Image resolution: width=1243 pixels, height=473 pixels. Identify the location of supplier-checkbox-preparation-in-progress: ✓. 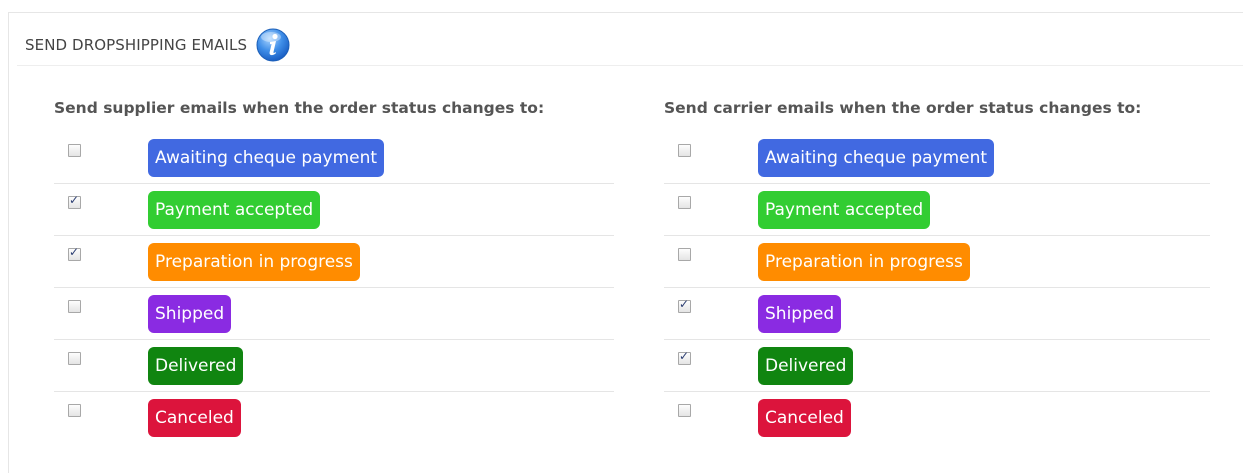
(74, 253).